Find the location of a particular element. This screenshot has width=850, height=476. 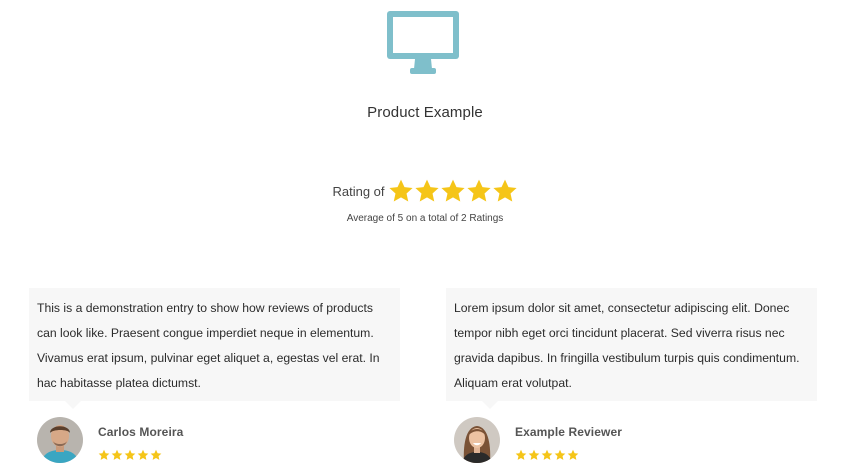

rating-average-text: Average of 5 on a total of 2 Ratings is located at coordinates (425, 218).